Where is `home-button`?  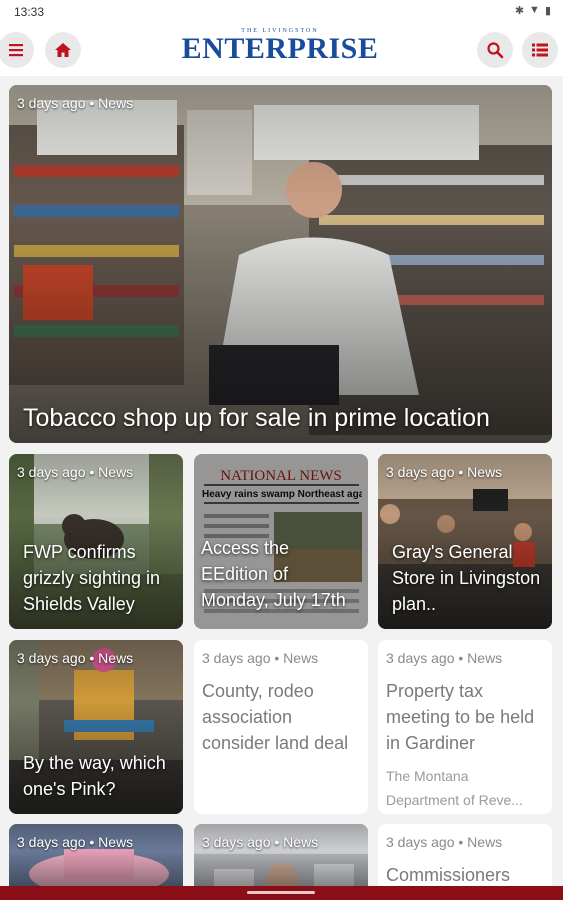 home-button is located at coordinates (63, 50).